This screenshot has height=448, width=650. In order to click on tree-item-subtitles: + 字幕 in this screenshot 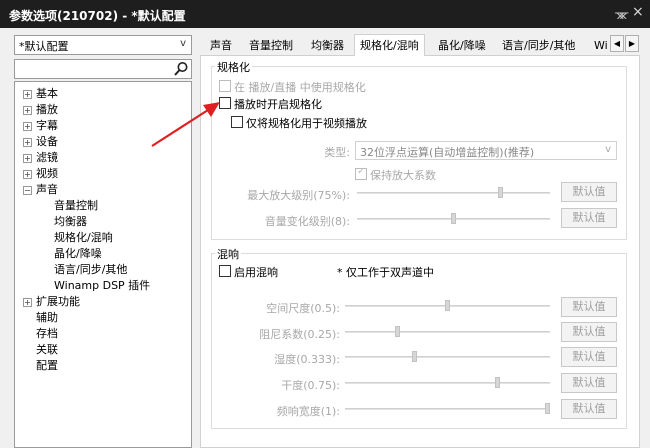, I will do `click(40, 126)`.